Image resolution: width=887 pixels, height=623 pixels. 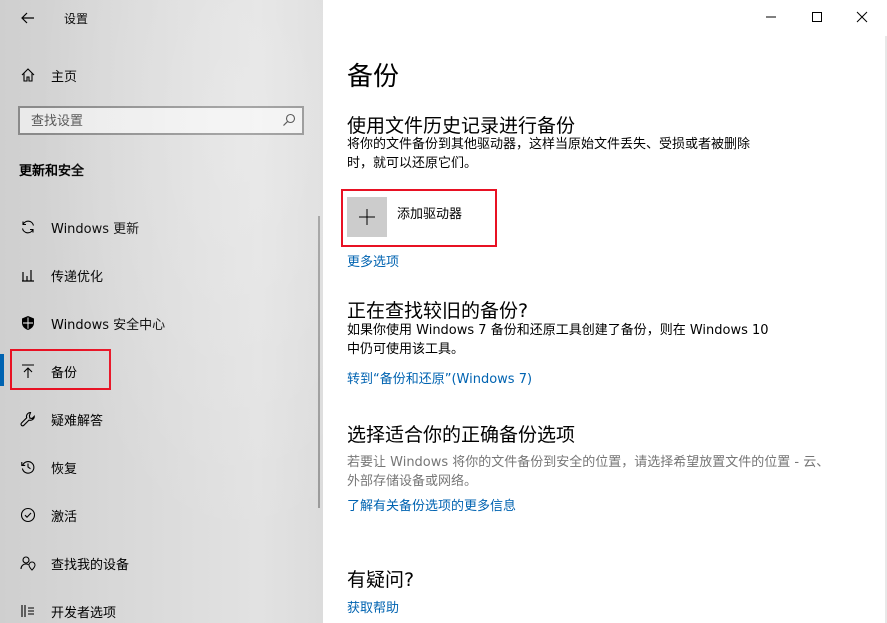 What do you see at coordinates (28, 515) in the screenshot?
I see `check-circle-icon` at bounding box center [28, 515].